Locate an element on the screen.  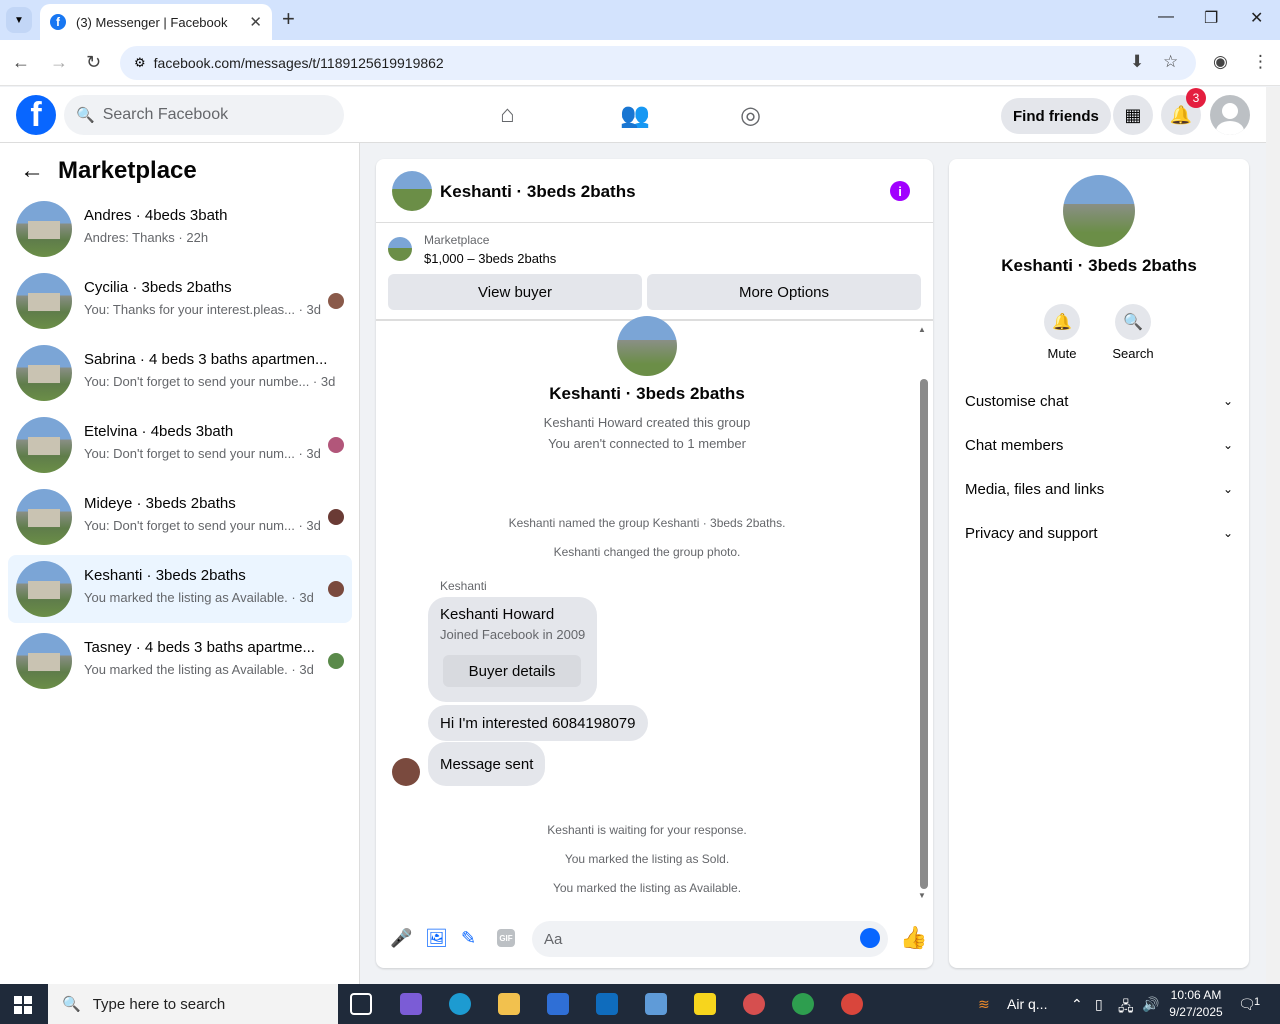
message-bubble: Hi I'm interested 6084198079 is located at coordinates (538, 723).